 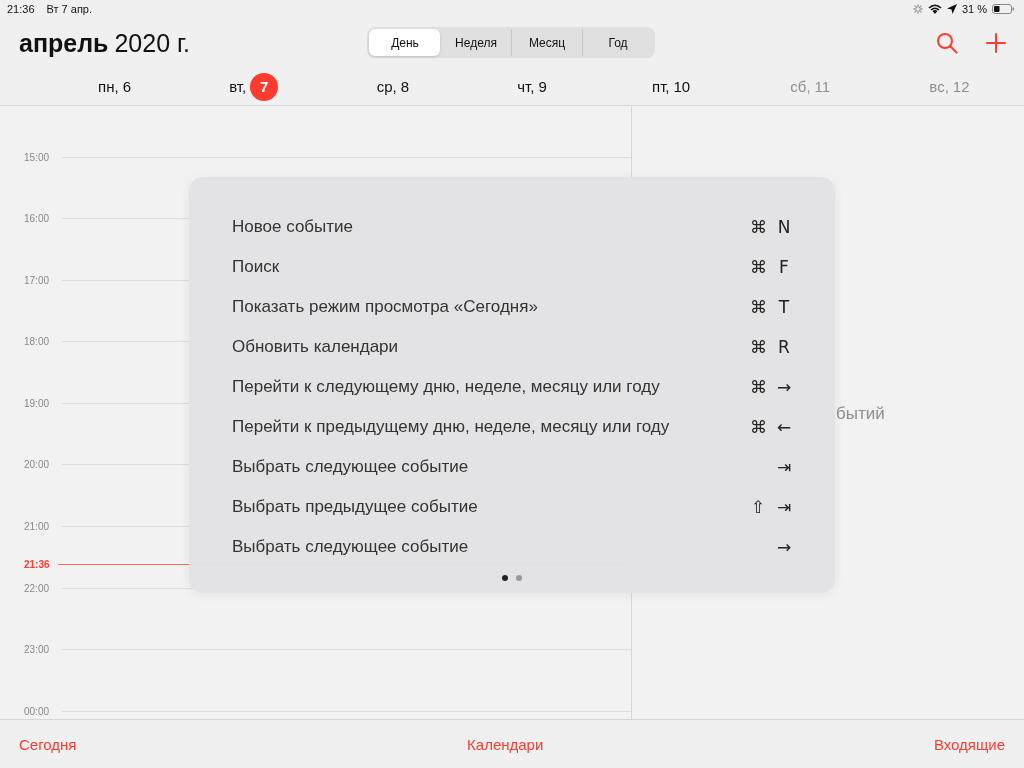 What do you see at coordinates (475, 42) in the screenshot?
I see `view-tab: Неделя` at bounding box center [475, 42].